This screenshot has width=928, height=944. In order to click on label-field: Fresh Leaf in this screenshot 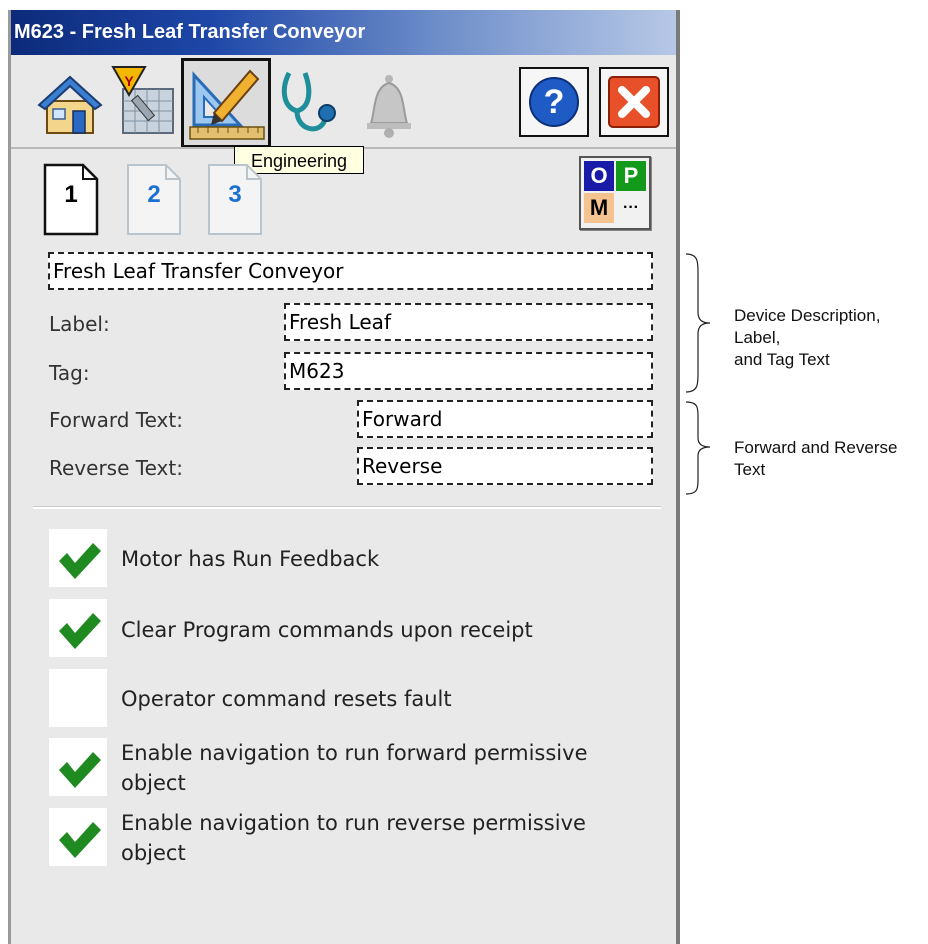, I will do `click(468, 322)`.